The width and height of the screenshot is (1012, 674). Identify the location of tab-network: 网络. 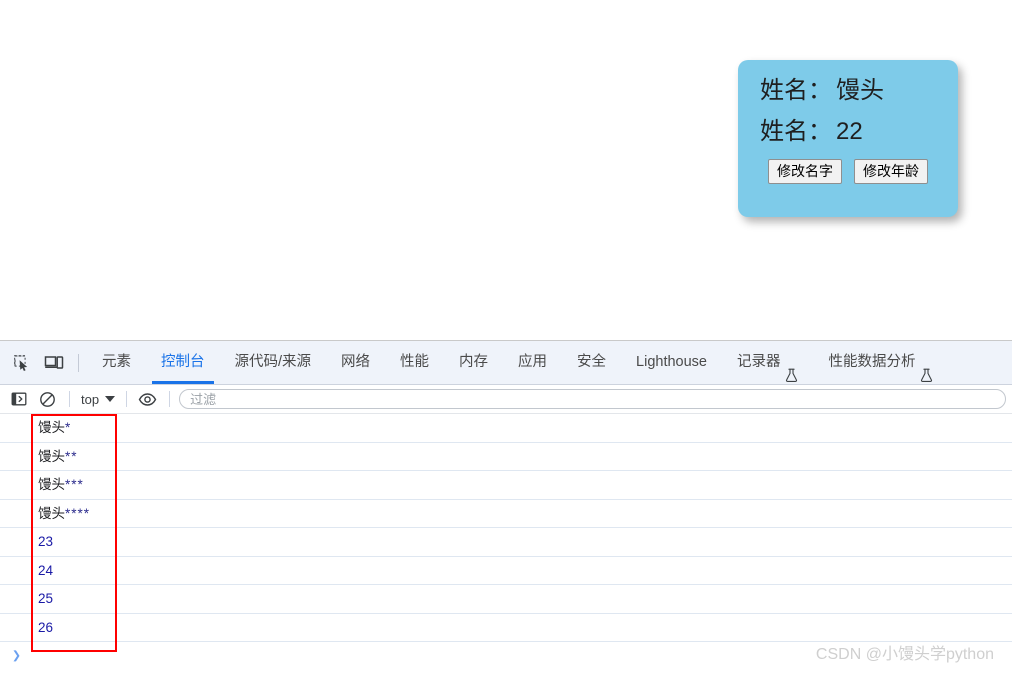
(355, 362).